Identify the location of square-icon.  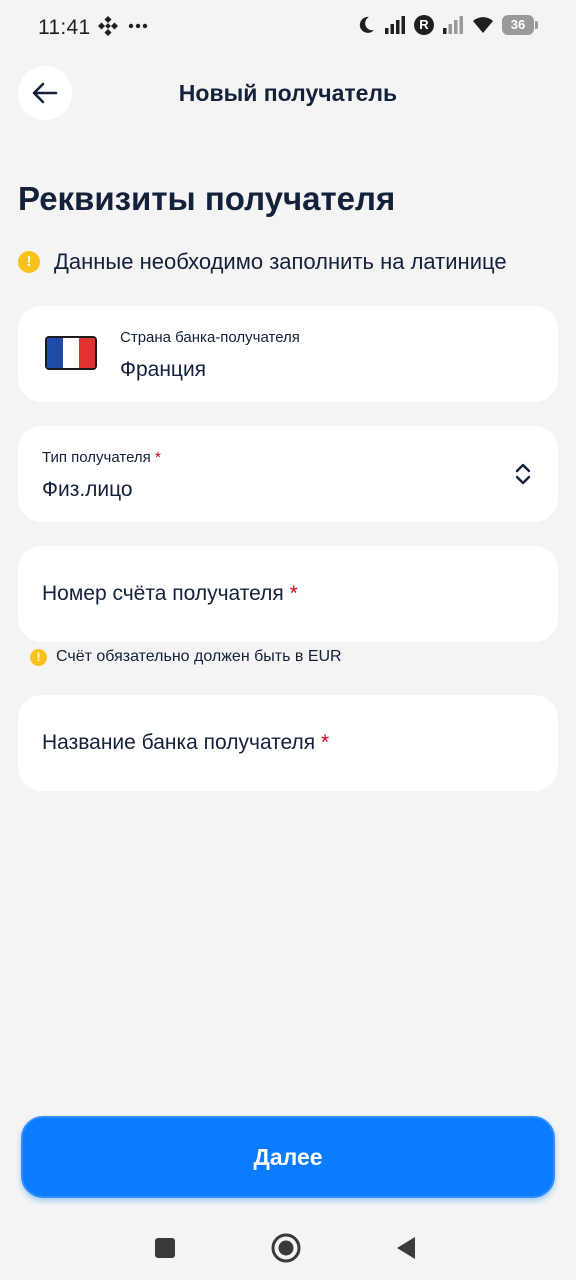
(165, 1248).